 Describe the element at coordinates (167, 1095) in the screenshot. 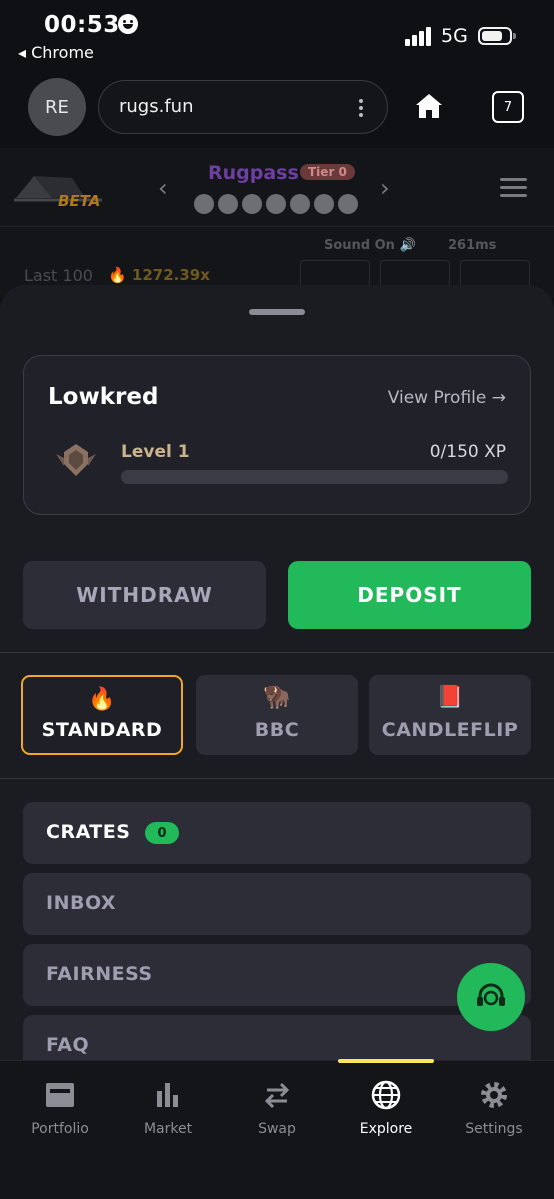

I see `bar-chart-icon` at that location.